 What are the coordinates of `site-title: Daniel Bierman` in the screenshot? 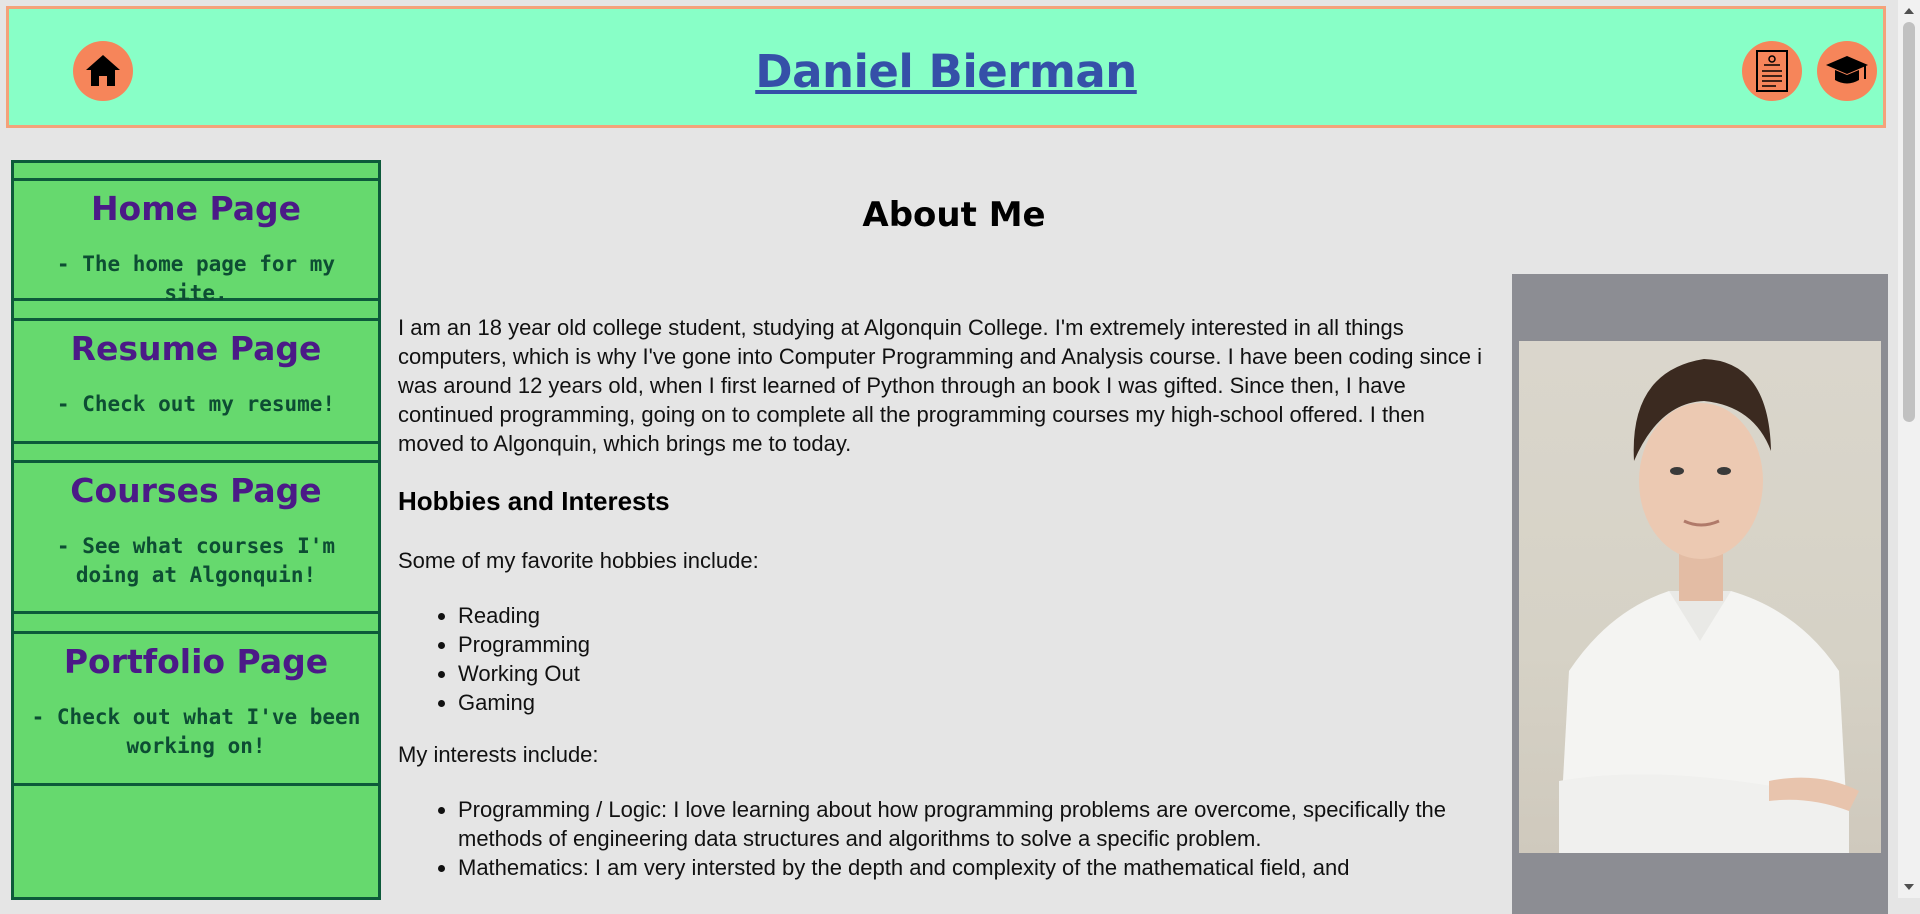 It's located at (946, 71).